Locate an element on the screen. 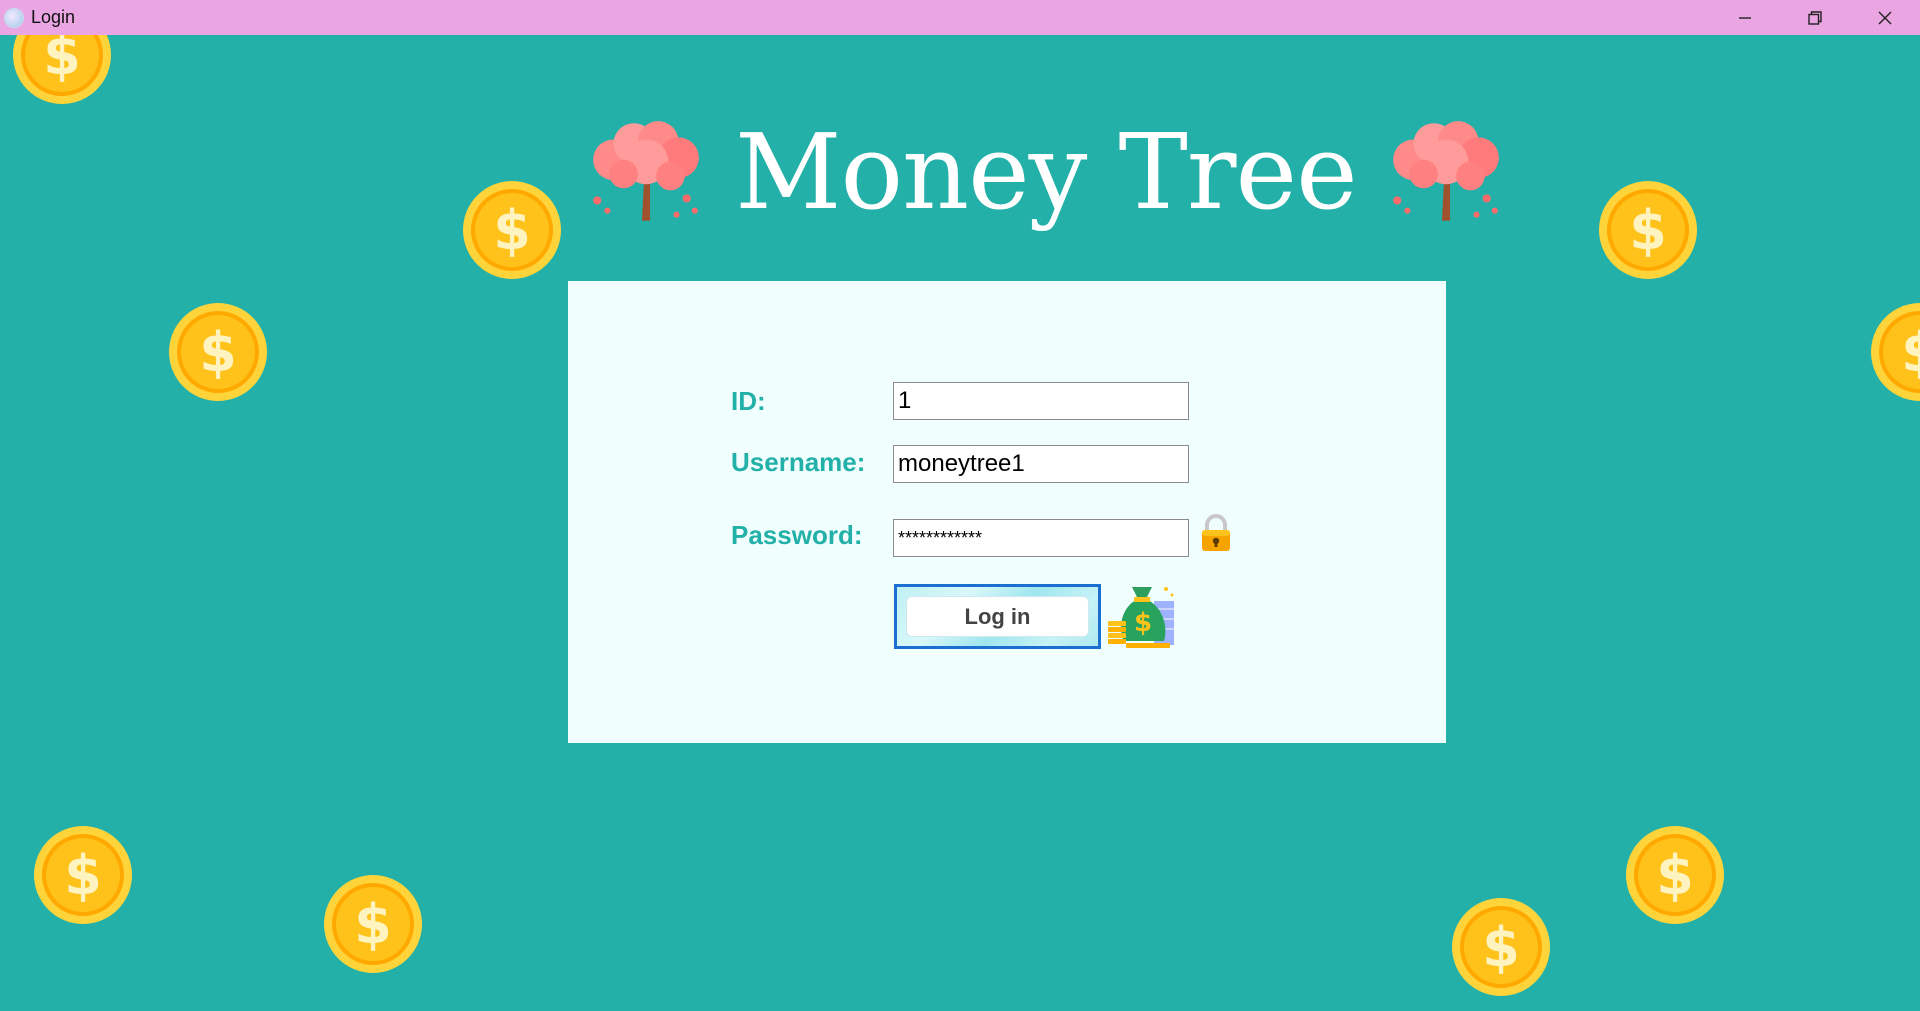 Image resolution: width=1920 pixels, height=1011 pixels. restore-icon is located at coordinates (1815, 17).